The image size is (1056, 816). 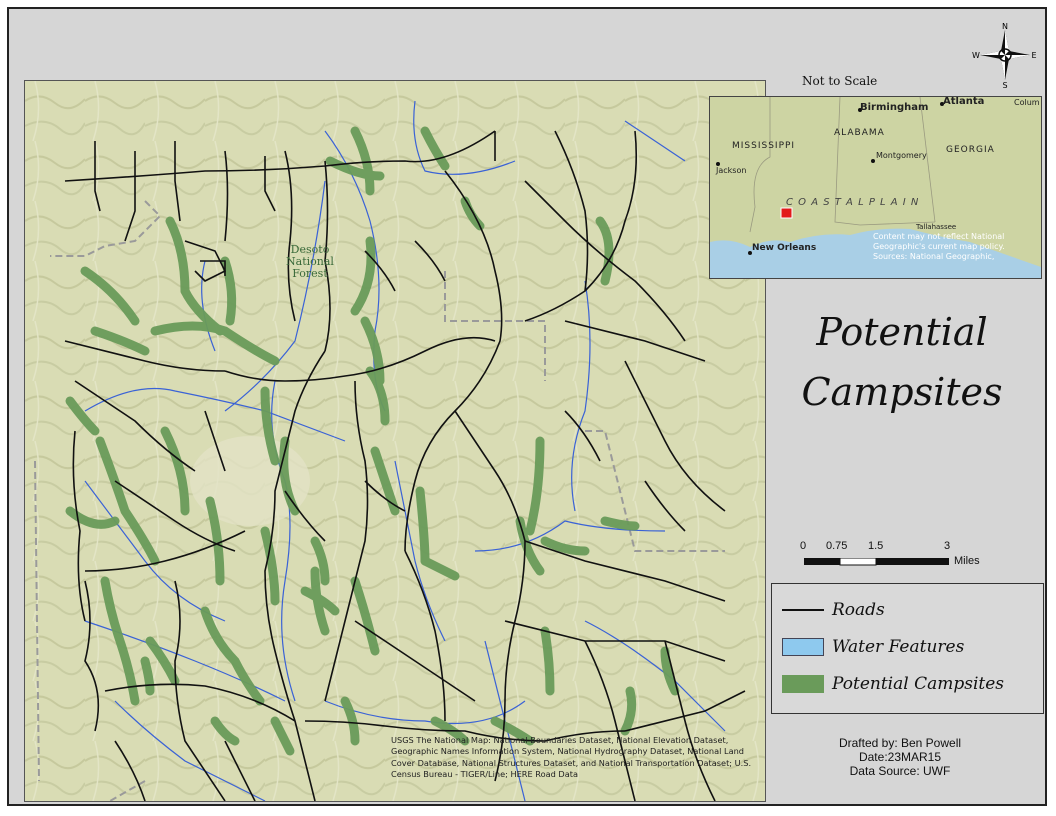 I want to click on legend-item-water-features: Water Features, so click(x=873, y=647).